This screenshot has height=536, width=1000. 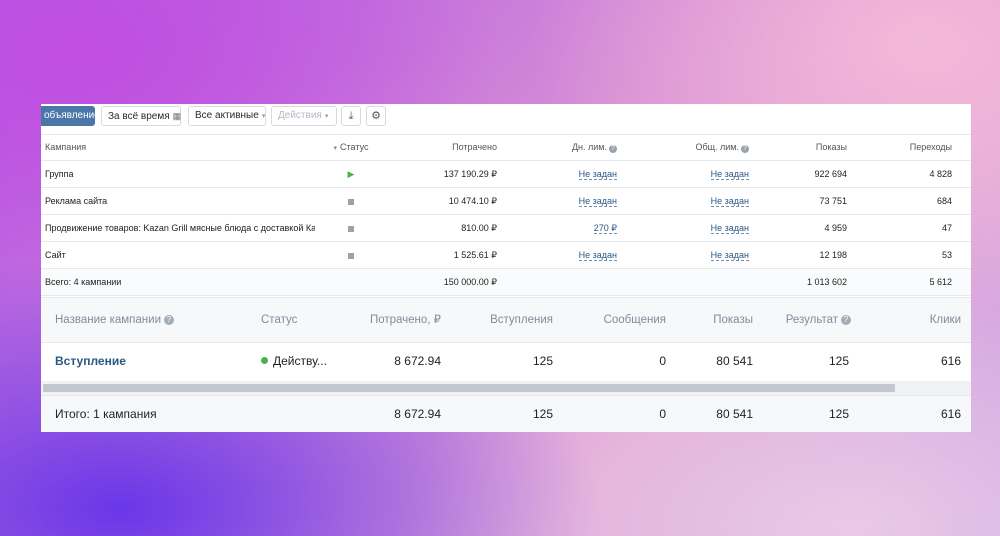 I want to click on column-header-total-limit: Общ. лим.?, so click(x=705, y=147).